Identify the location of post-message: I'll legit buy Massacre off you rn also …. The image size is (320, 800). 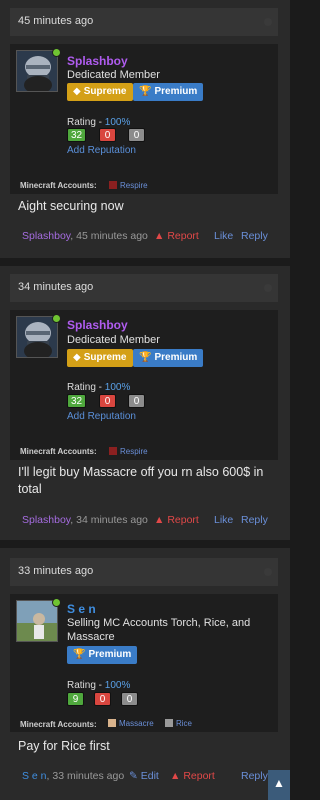
(141, 480).